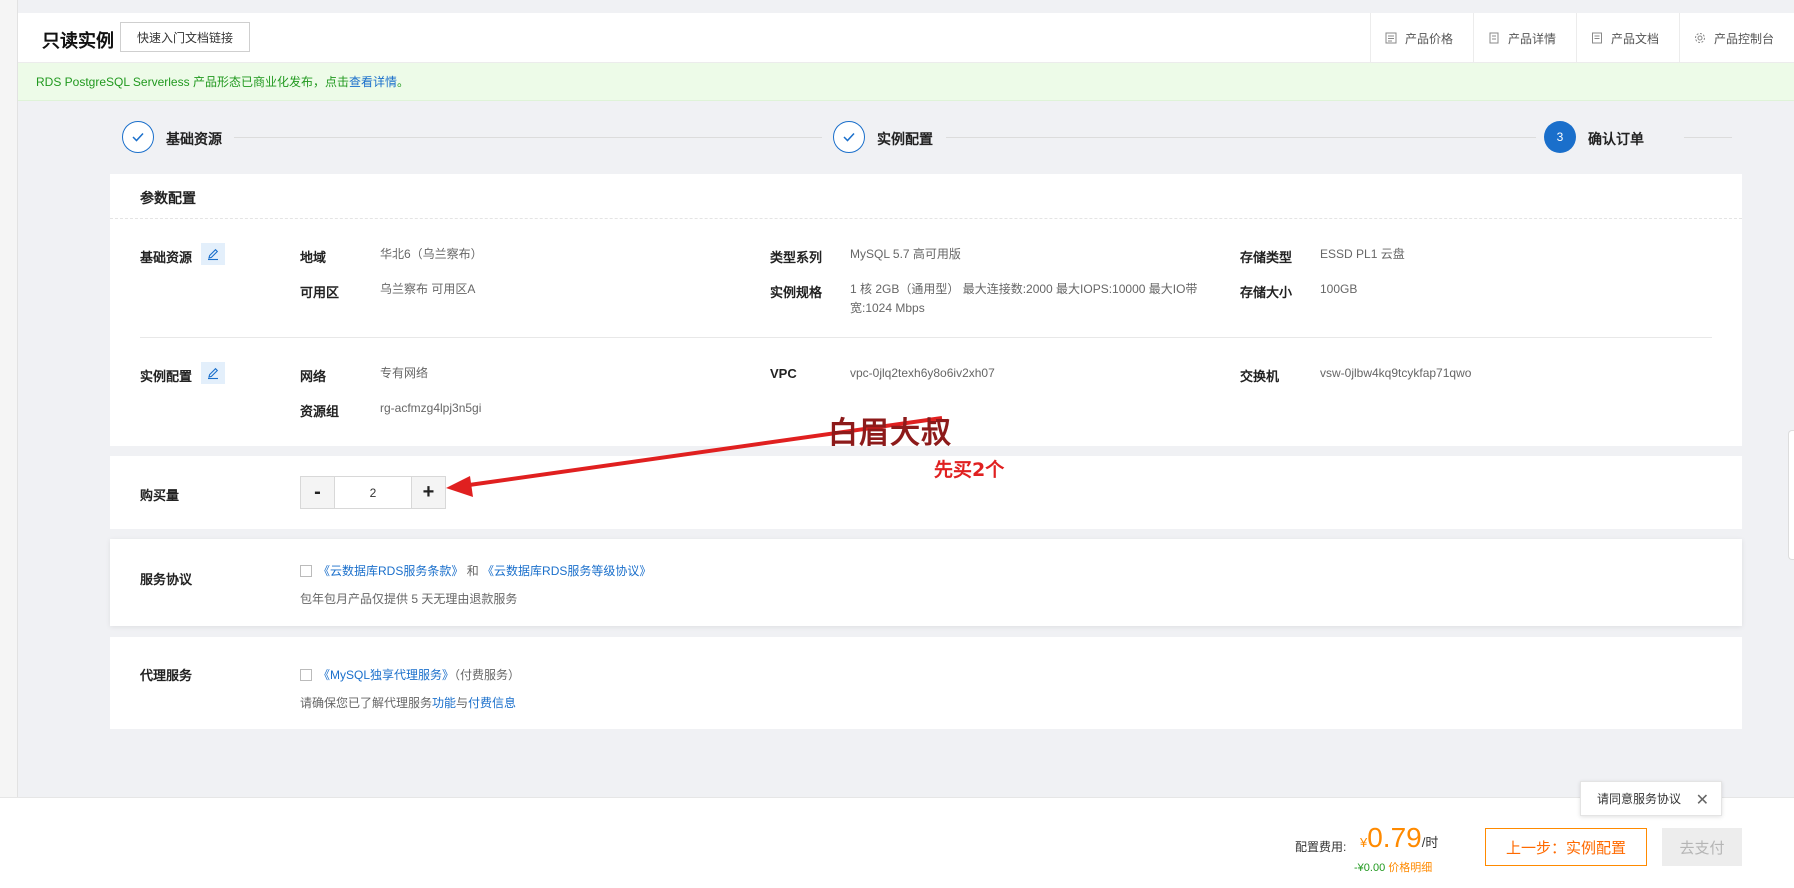  Describe the element at coordinates (390, 571) in the screenshot. I see `rds-terms-link: 《云数据库RDS服务条款》` at that location.